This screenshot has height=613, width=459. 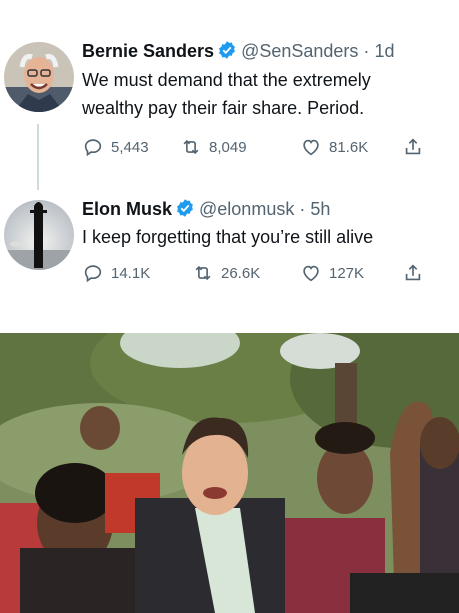 I want to click on retweet-button: 8,049, so click(x=213, y=147).